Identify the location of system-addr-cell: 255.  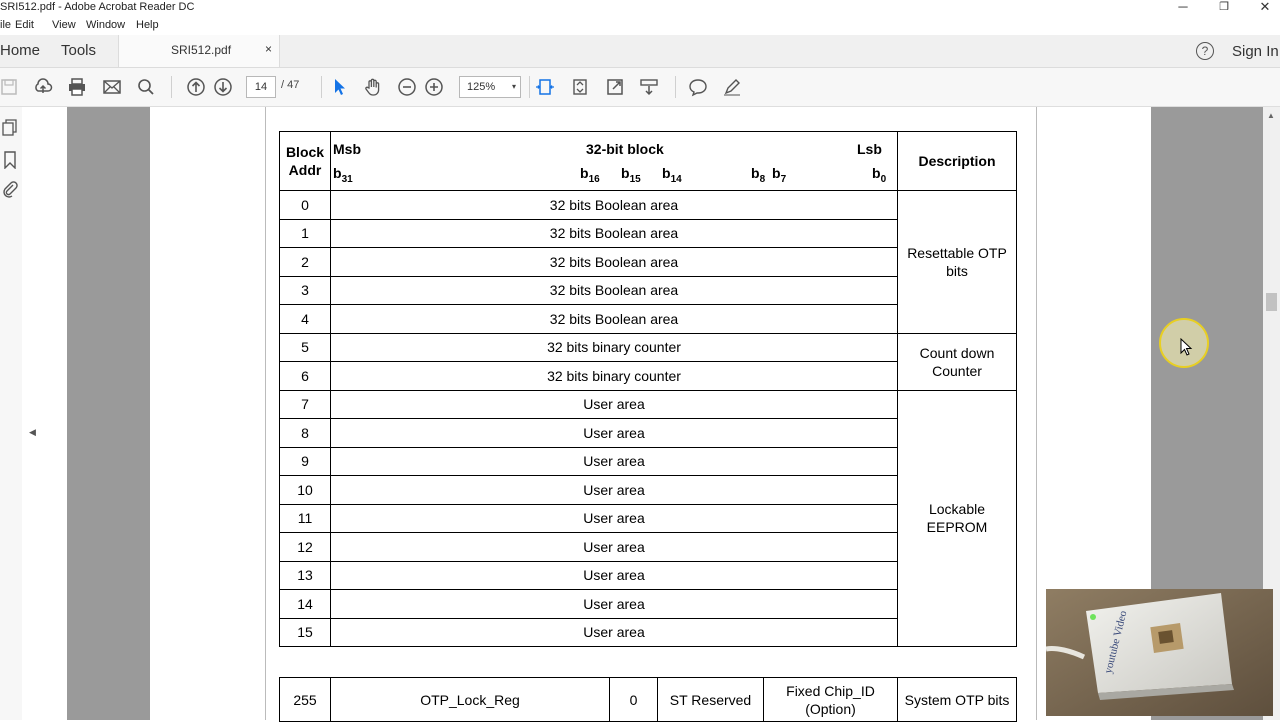
(305, 699).